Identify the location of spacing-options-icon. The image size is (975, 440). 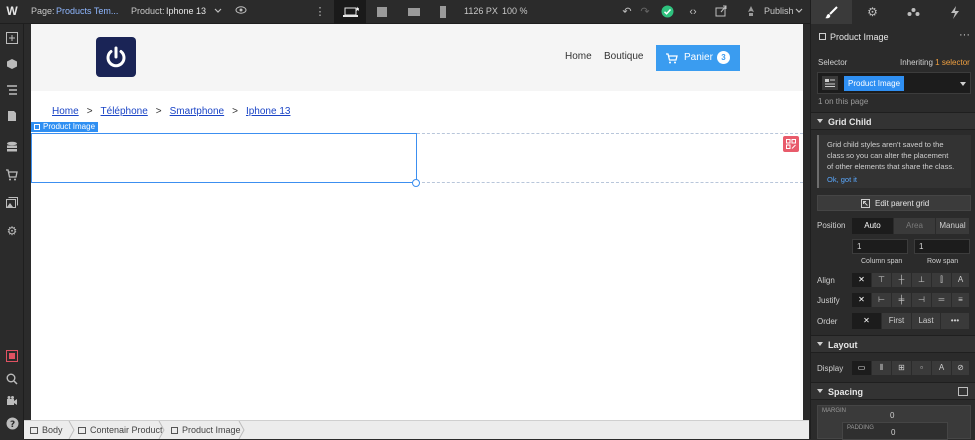
(963, 391).